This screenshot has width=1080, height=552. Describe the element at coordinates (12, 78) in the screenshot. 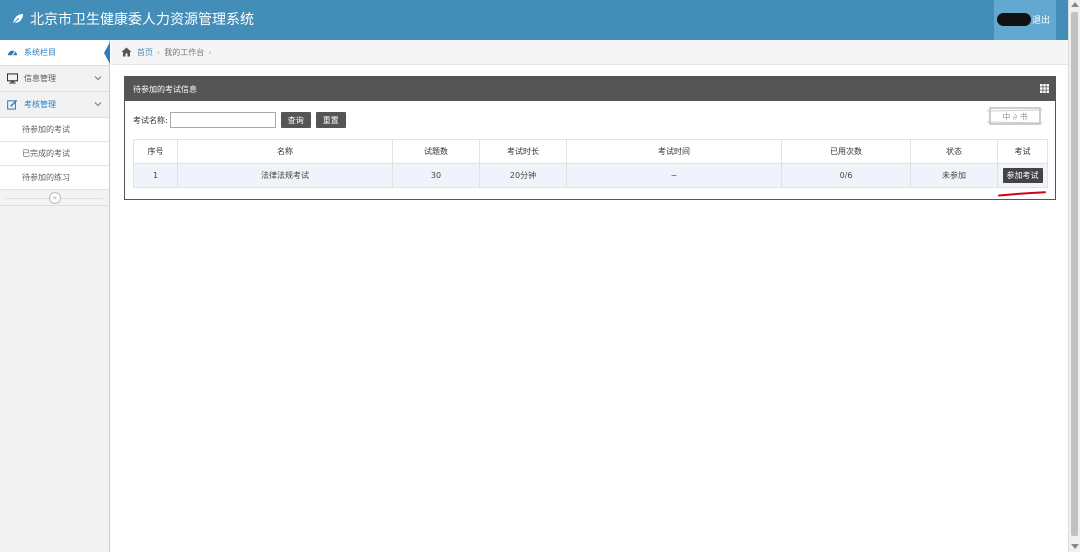

I see `desktop-icon` at that location.